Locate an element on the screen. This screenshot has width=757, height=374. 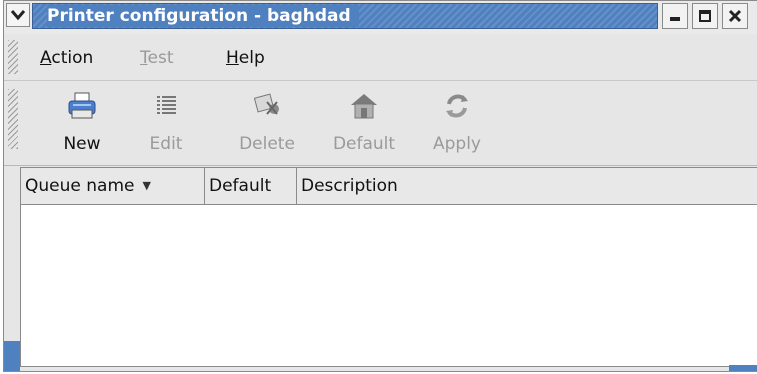
menu-help-mnemonic: H is located at coordinates (232, 58).